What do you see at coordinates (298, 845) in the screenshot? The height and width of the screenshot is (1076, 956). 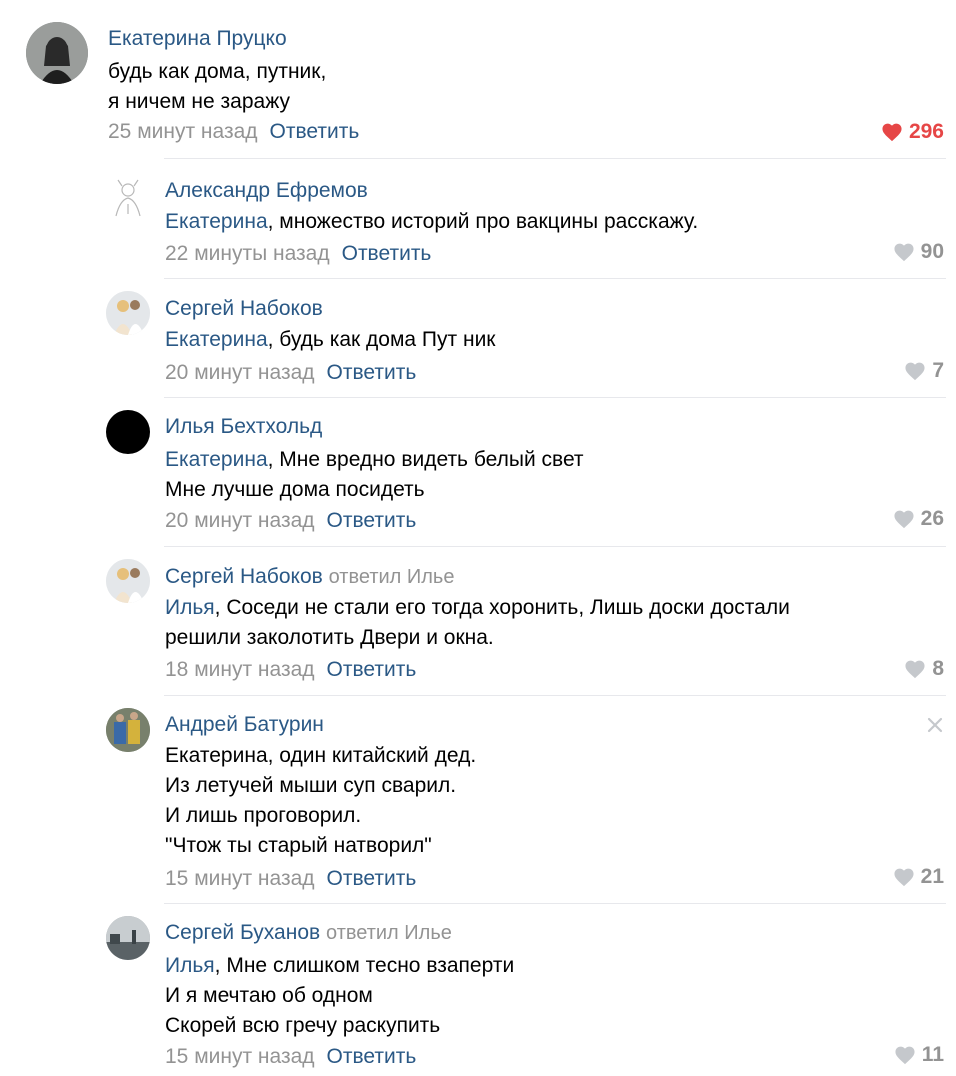 I see `text-line: "Чтож ты старый натворил"` at bounding box center [298, 845].